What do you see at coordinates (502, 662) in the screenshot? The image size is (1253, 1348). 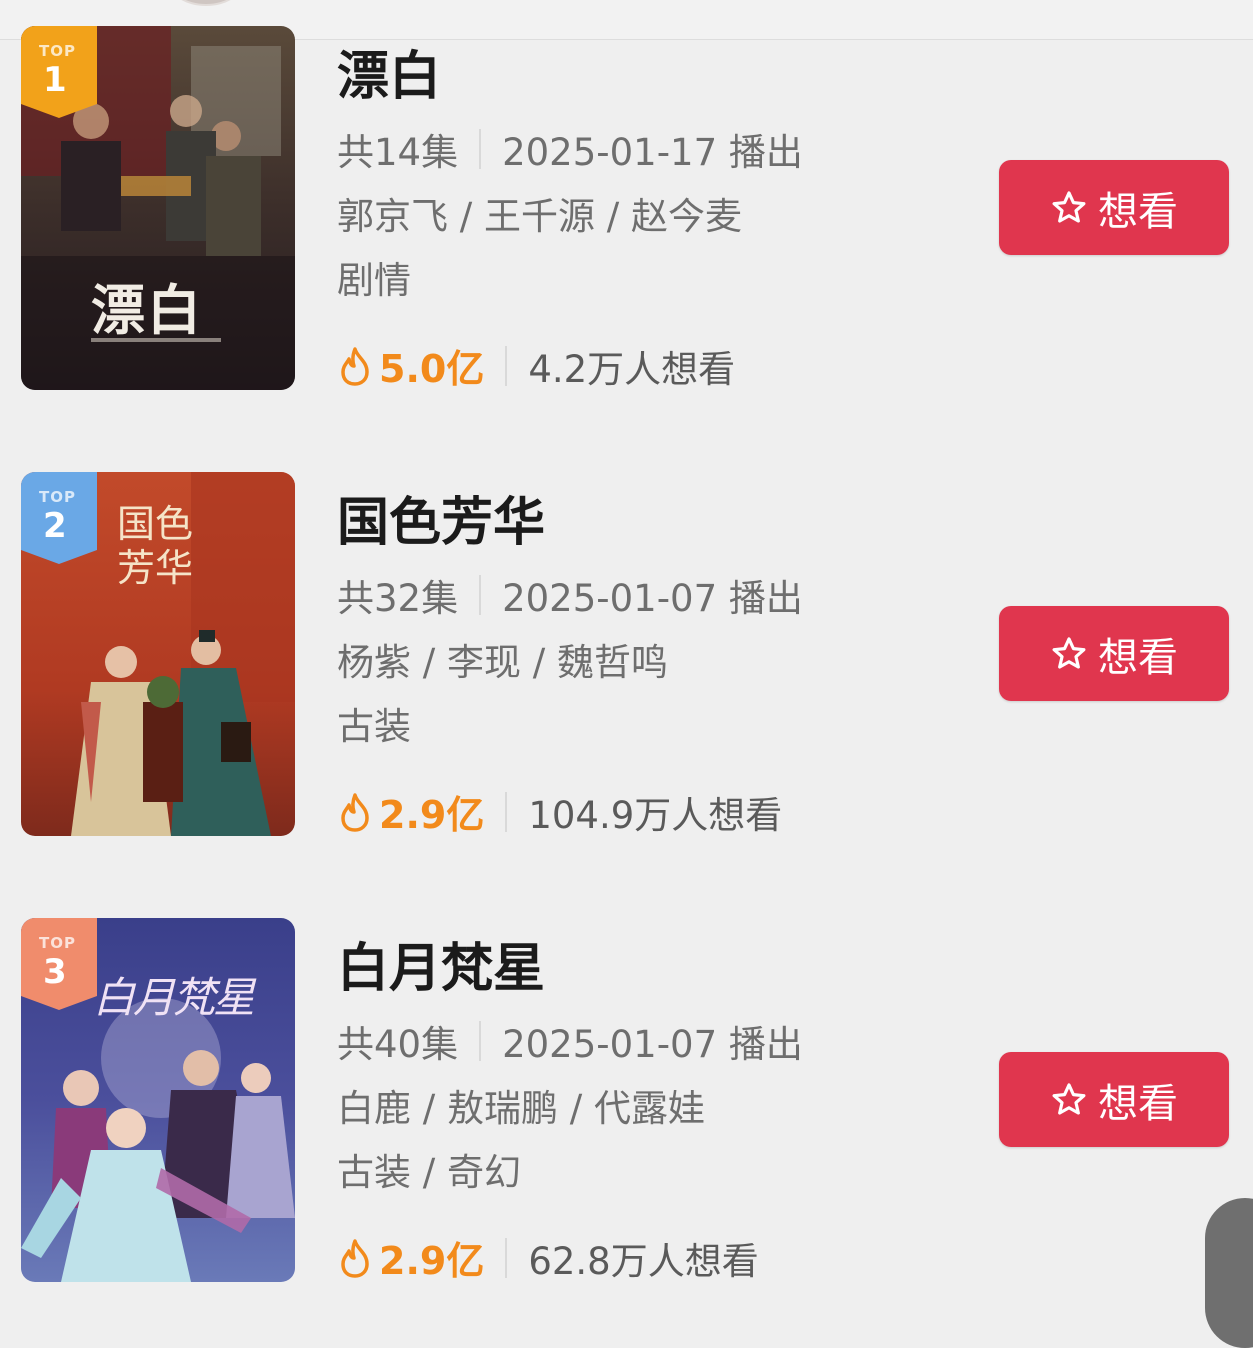 I see `cast-list: 杨紫 / 李现 / 魏哲鸣` at bounding box center [502, 662].